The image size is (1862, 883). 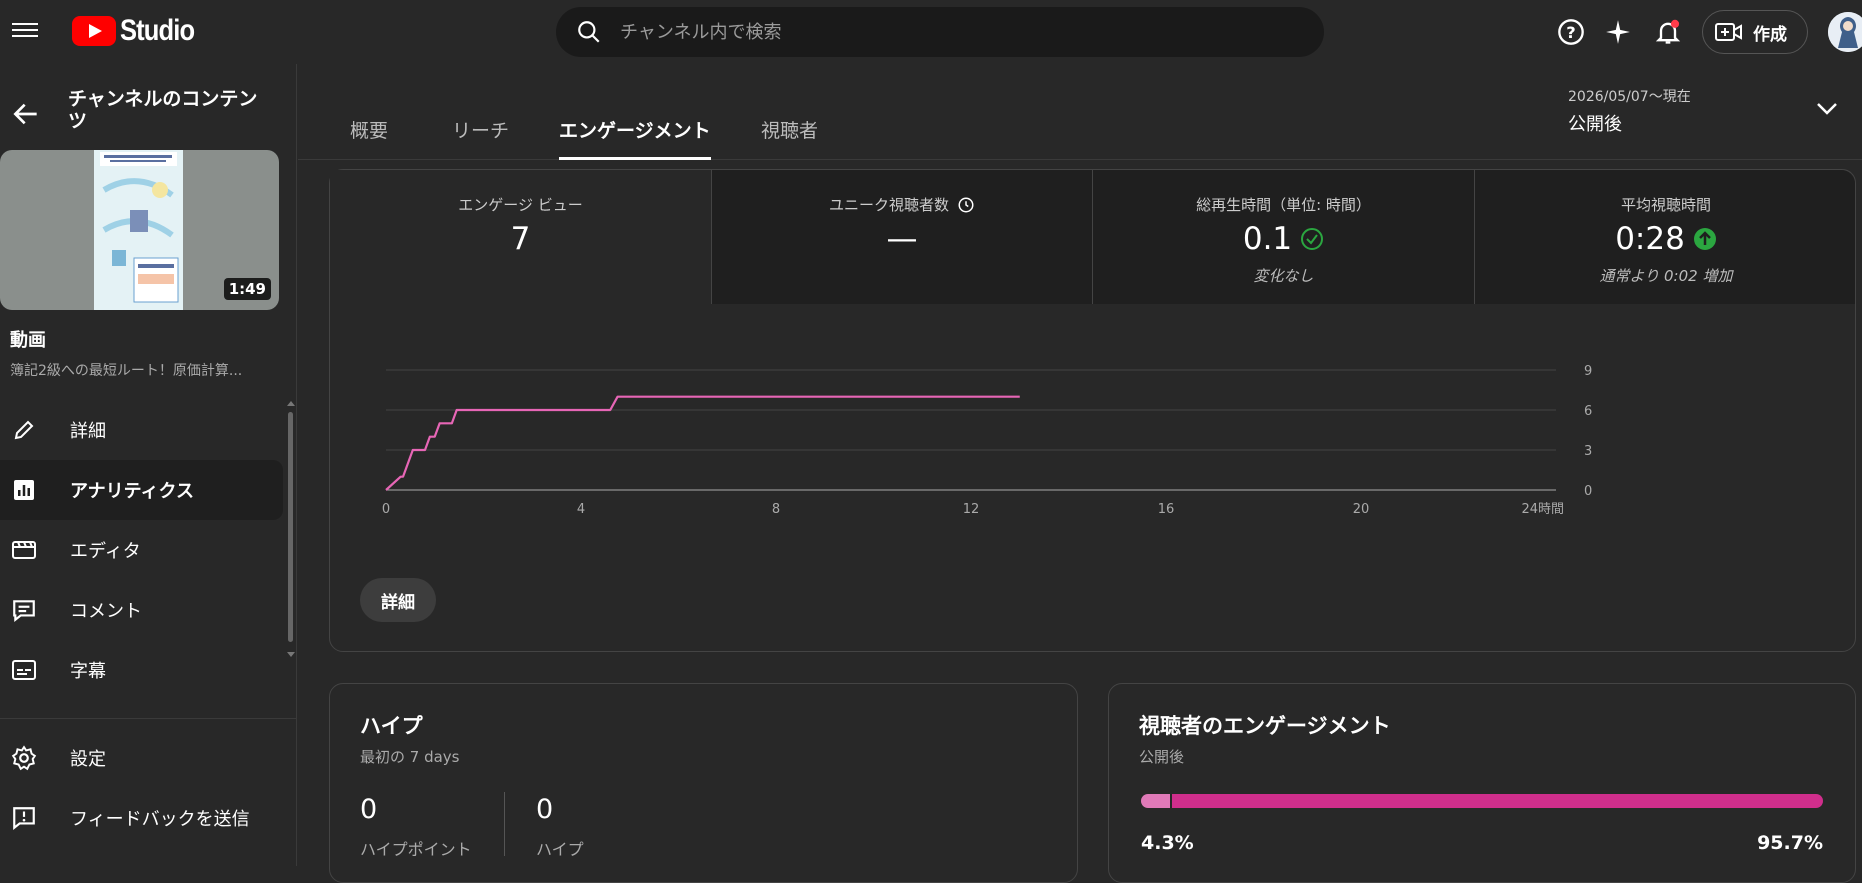 What do you see at coordinates (88, 671) in the screenshot?
I see `sidebar-item-label: 字幕` at bounding box center [88, 671].